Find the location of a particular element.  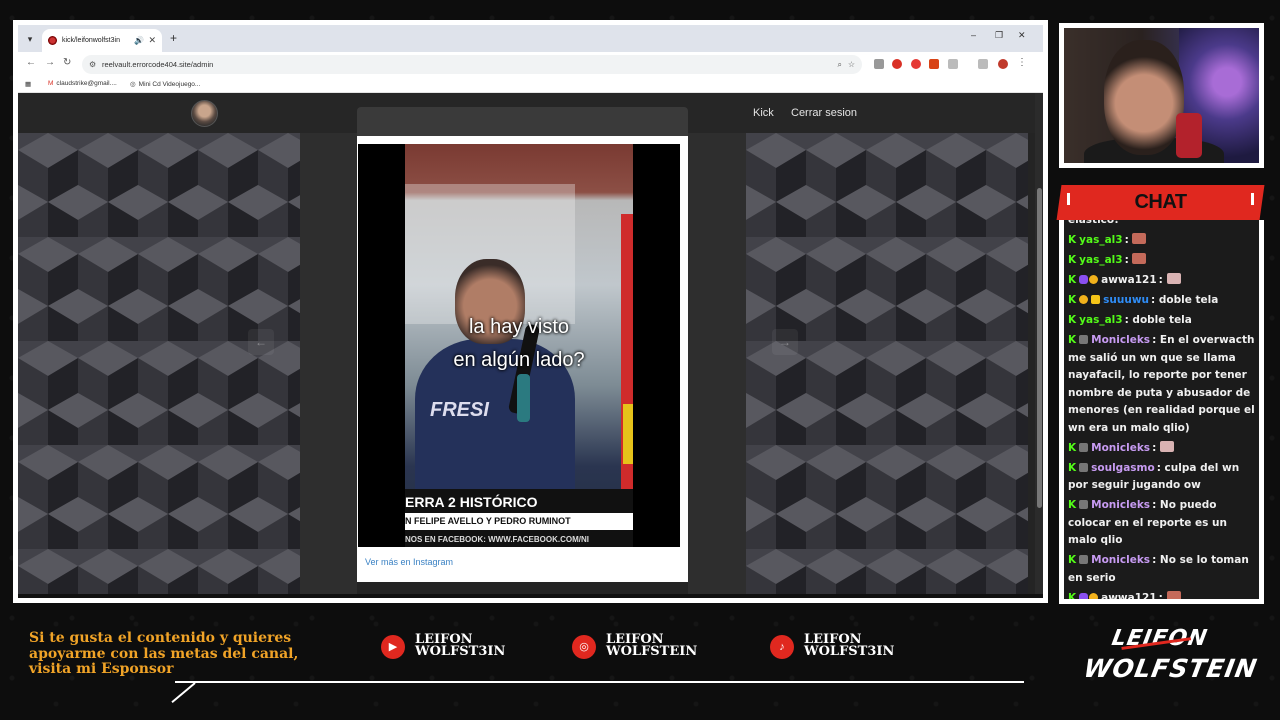

restore-icon: ❐ is located at coordinates (999, 35).